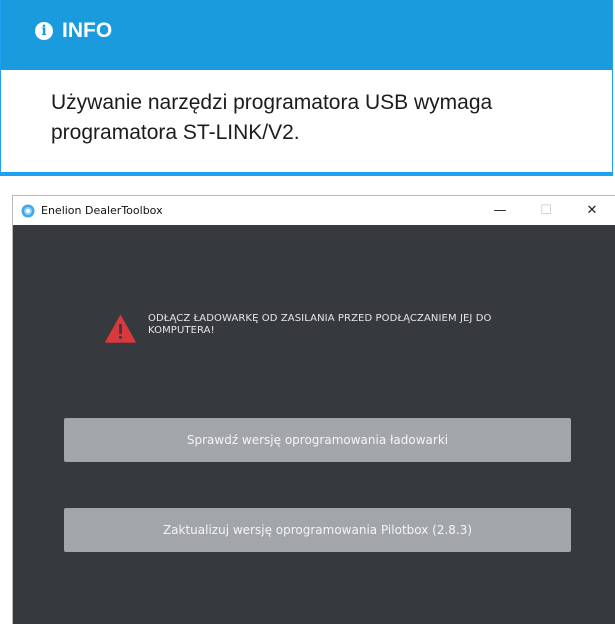 The width and height of the screenshot is (615, 624). What do you see at coordinates (102, 210) in the screenshot?
I see `window-title: Enelion DealerToolbox` at bounding box center [102, 210].